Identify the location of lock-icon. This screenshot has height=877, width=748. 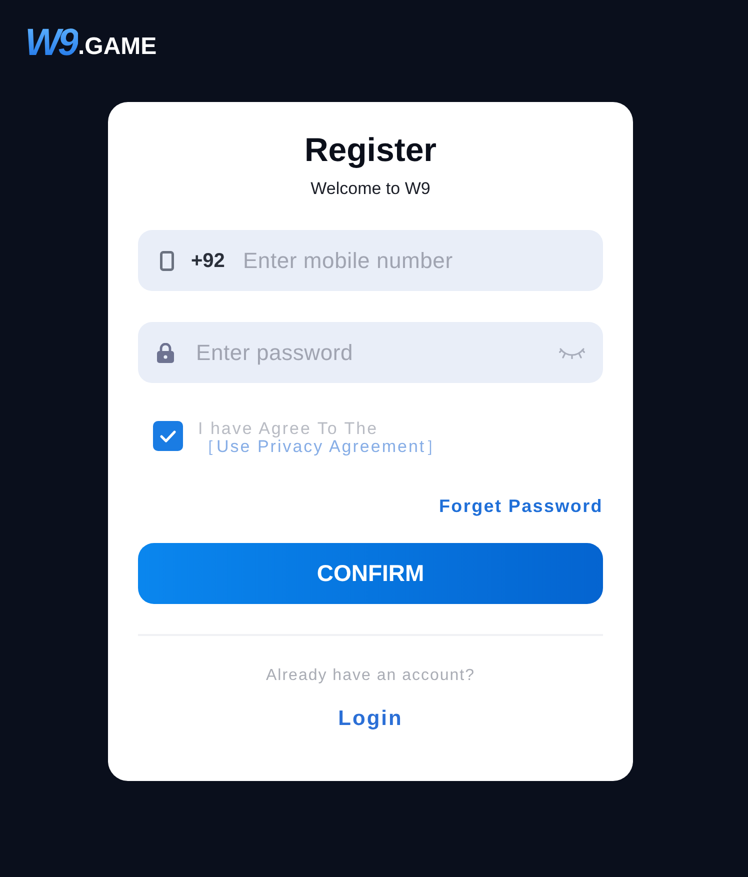
(165, 352).